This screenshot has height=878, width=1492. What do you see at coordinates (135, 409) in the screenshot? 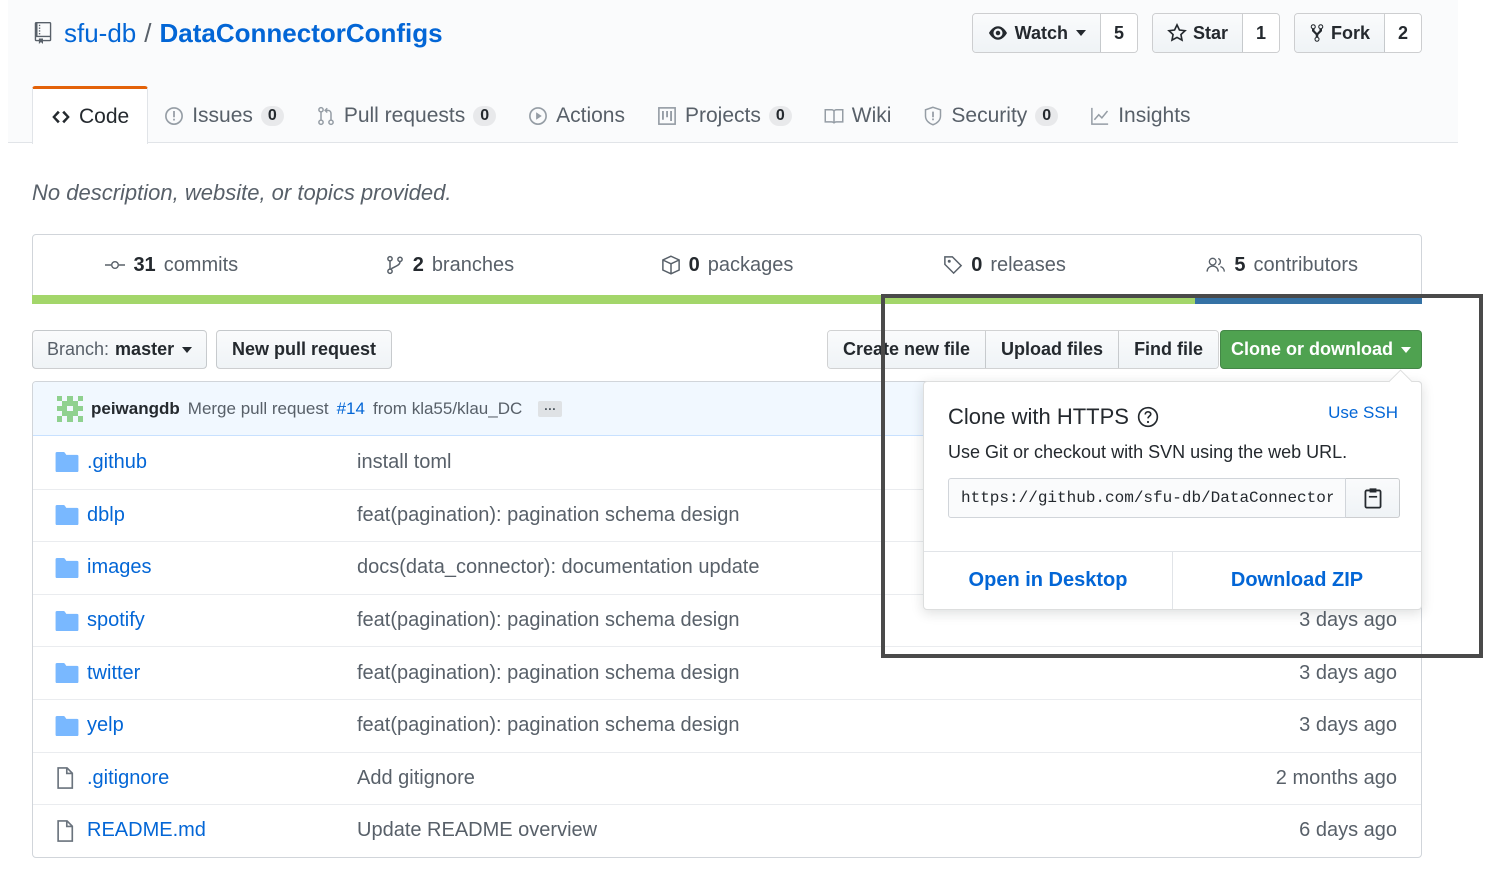
I see `commit-author: peiwangdb` at bounding box center [135, 409].